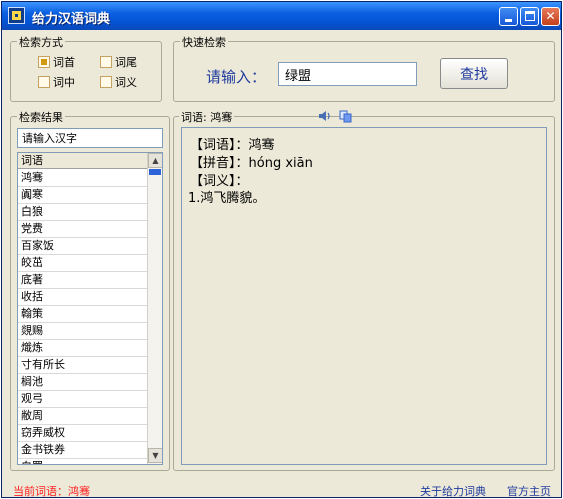  Describe the element at coordinates (529, 491) in the screenshot. I see `homepage-link: 官方主页` at that location.